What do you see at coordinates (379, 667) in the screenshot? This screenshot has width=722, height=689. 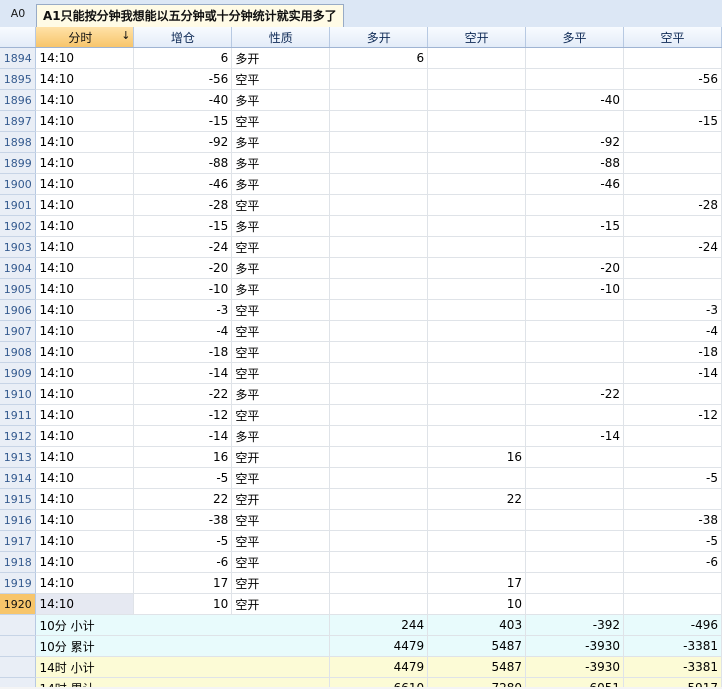 I see `summary-long-open: 4479` at bounding box center [379, 667].